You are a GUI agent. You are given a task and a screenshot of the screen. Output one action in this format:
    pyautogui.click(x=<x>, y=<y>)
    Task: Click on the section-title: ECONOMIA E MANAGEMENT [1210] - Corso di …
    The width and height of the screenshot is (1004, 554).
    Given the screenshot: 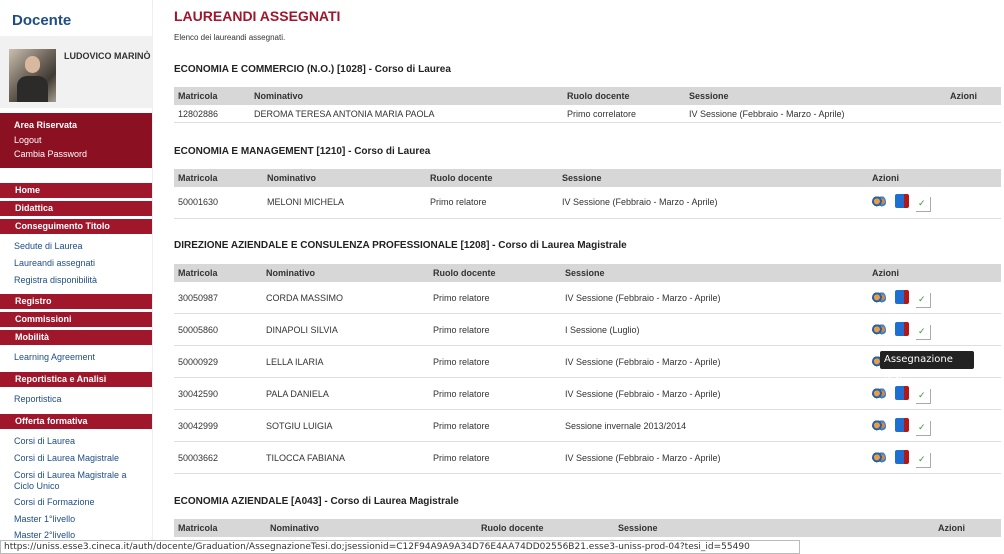 What is the action you would take?
    pyautogui.click(x=302, y=151)
    